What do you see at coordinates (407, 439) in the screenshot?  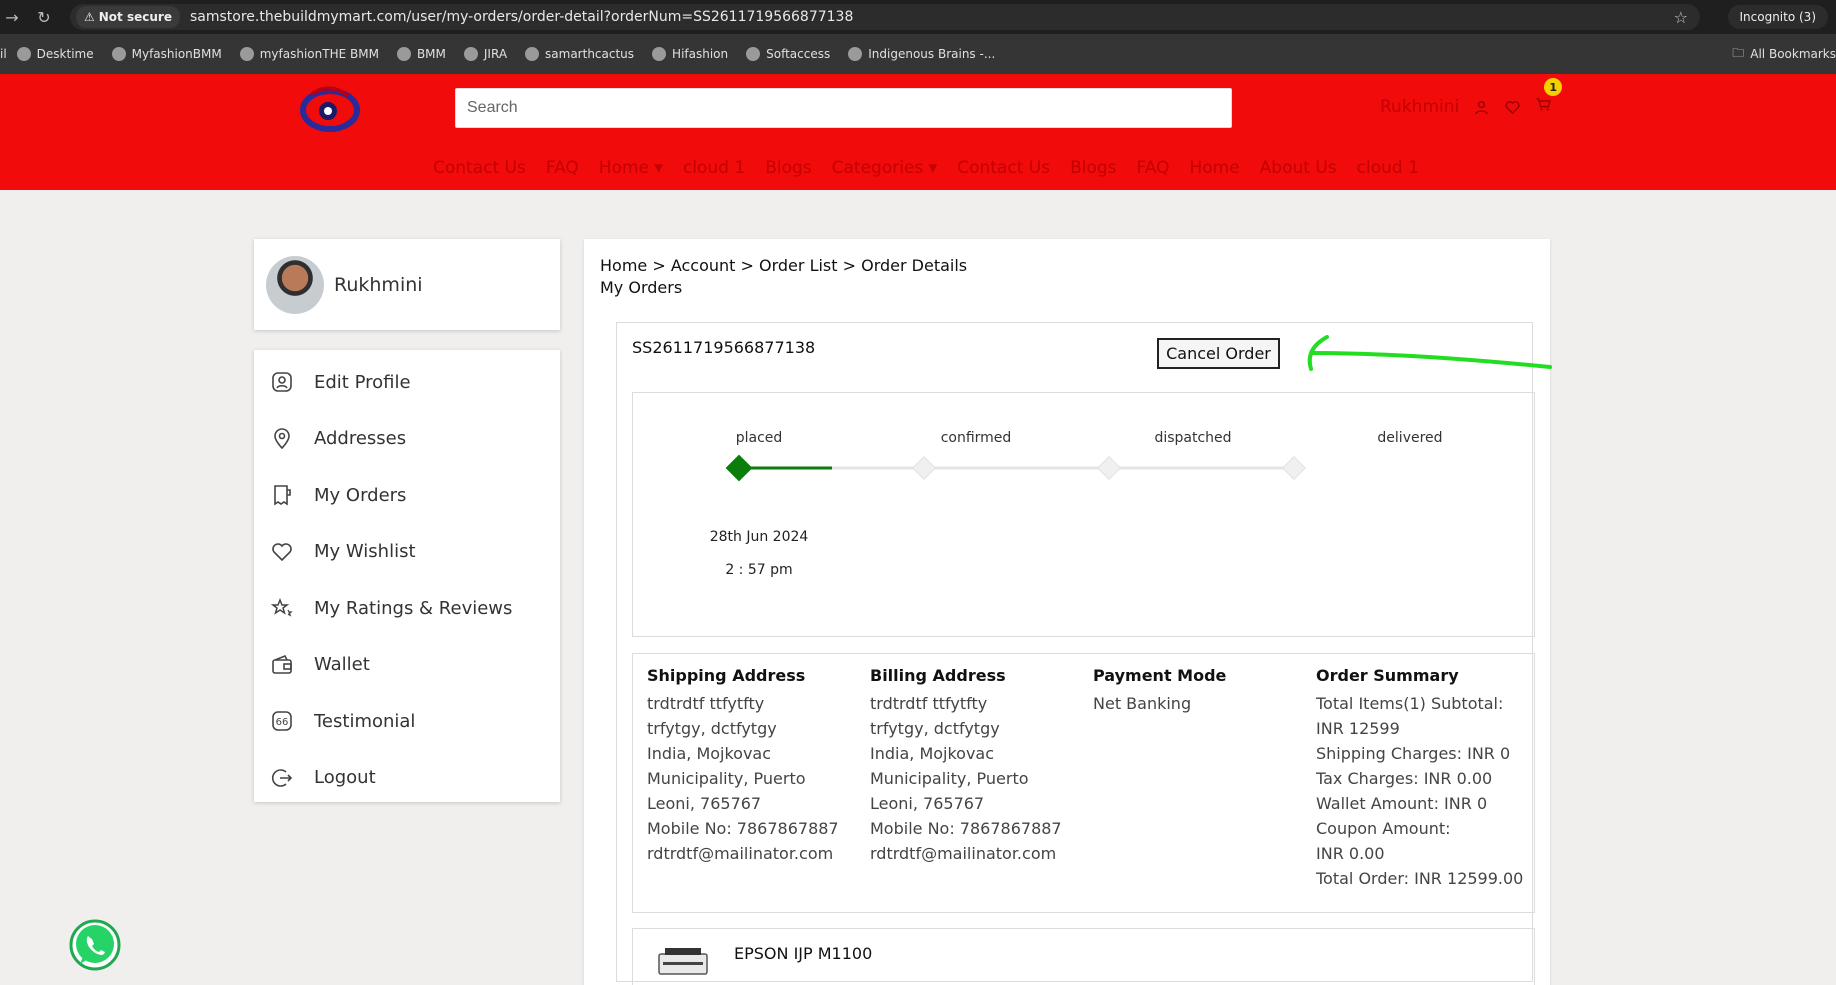 I see `sidebar-item-addresses: Addresses` at bounding box center [407, 439].